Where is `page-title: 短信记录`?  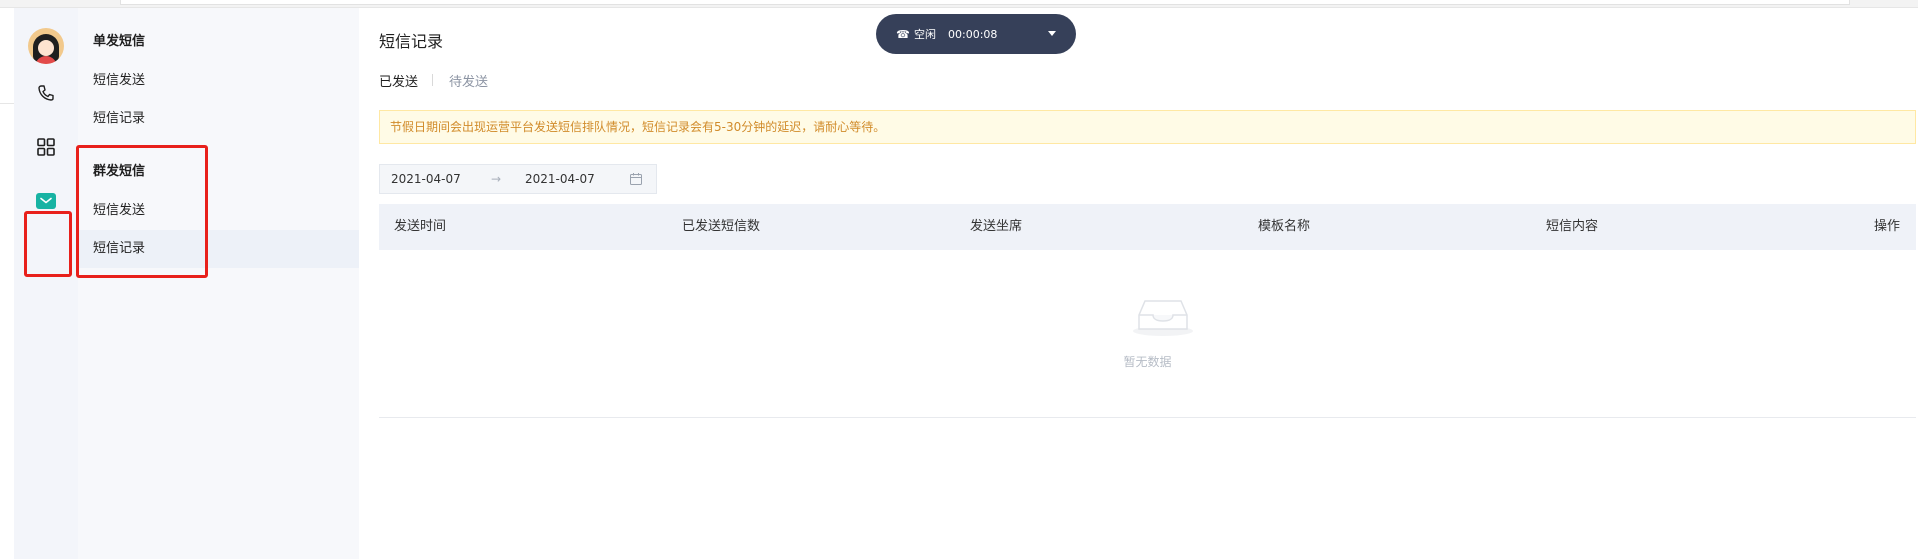
page-title: 短信记录 is located at coordinates (411, 41).